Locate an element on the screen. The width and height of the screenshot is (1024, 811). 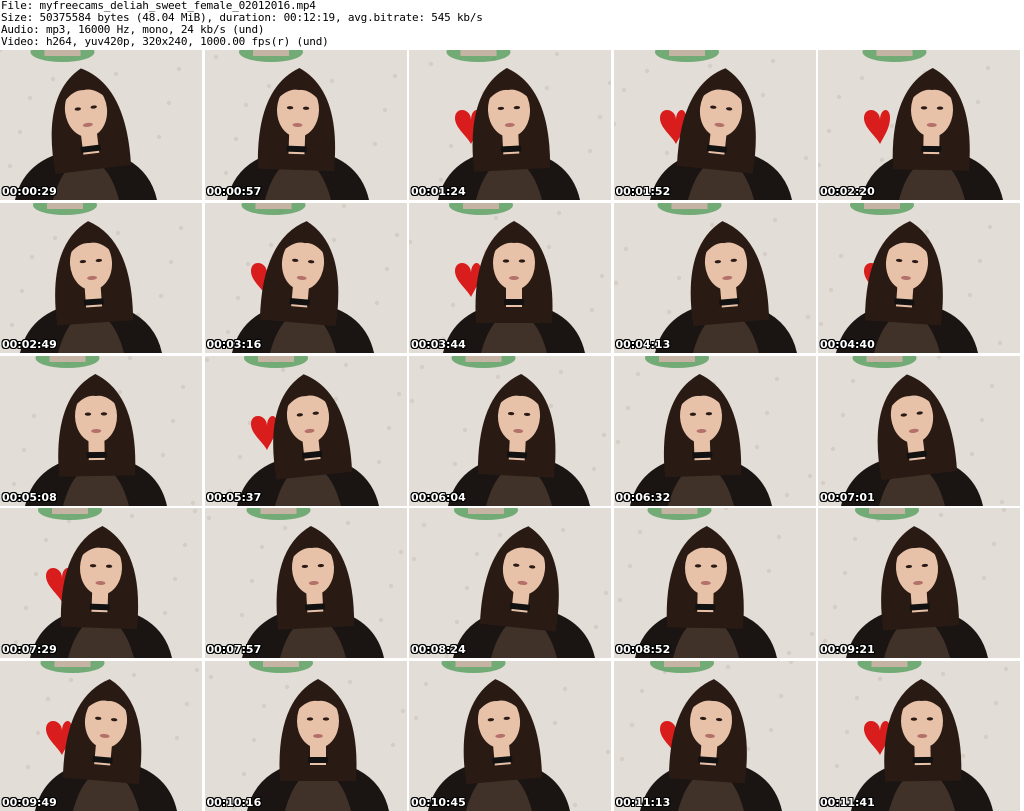
timestamp-label: 00:01:52 is located at coordinates (643, 191).